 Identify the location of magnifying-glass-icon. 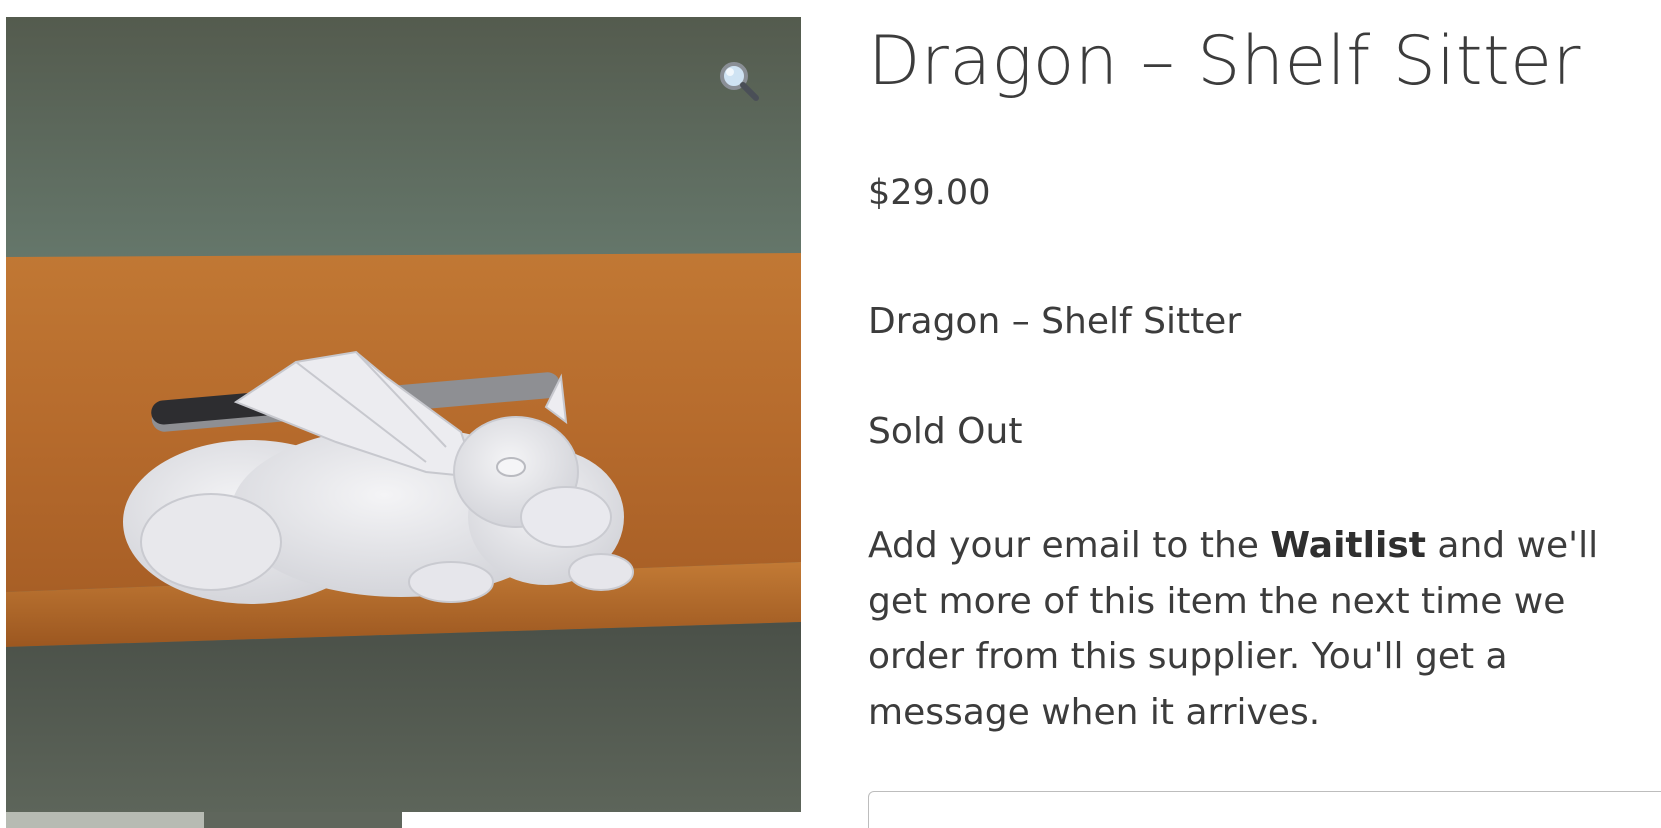
(739, 81).